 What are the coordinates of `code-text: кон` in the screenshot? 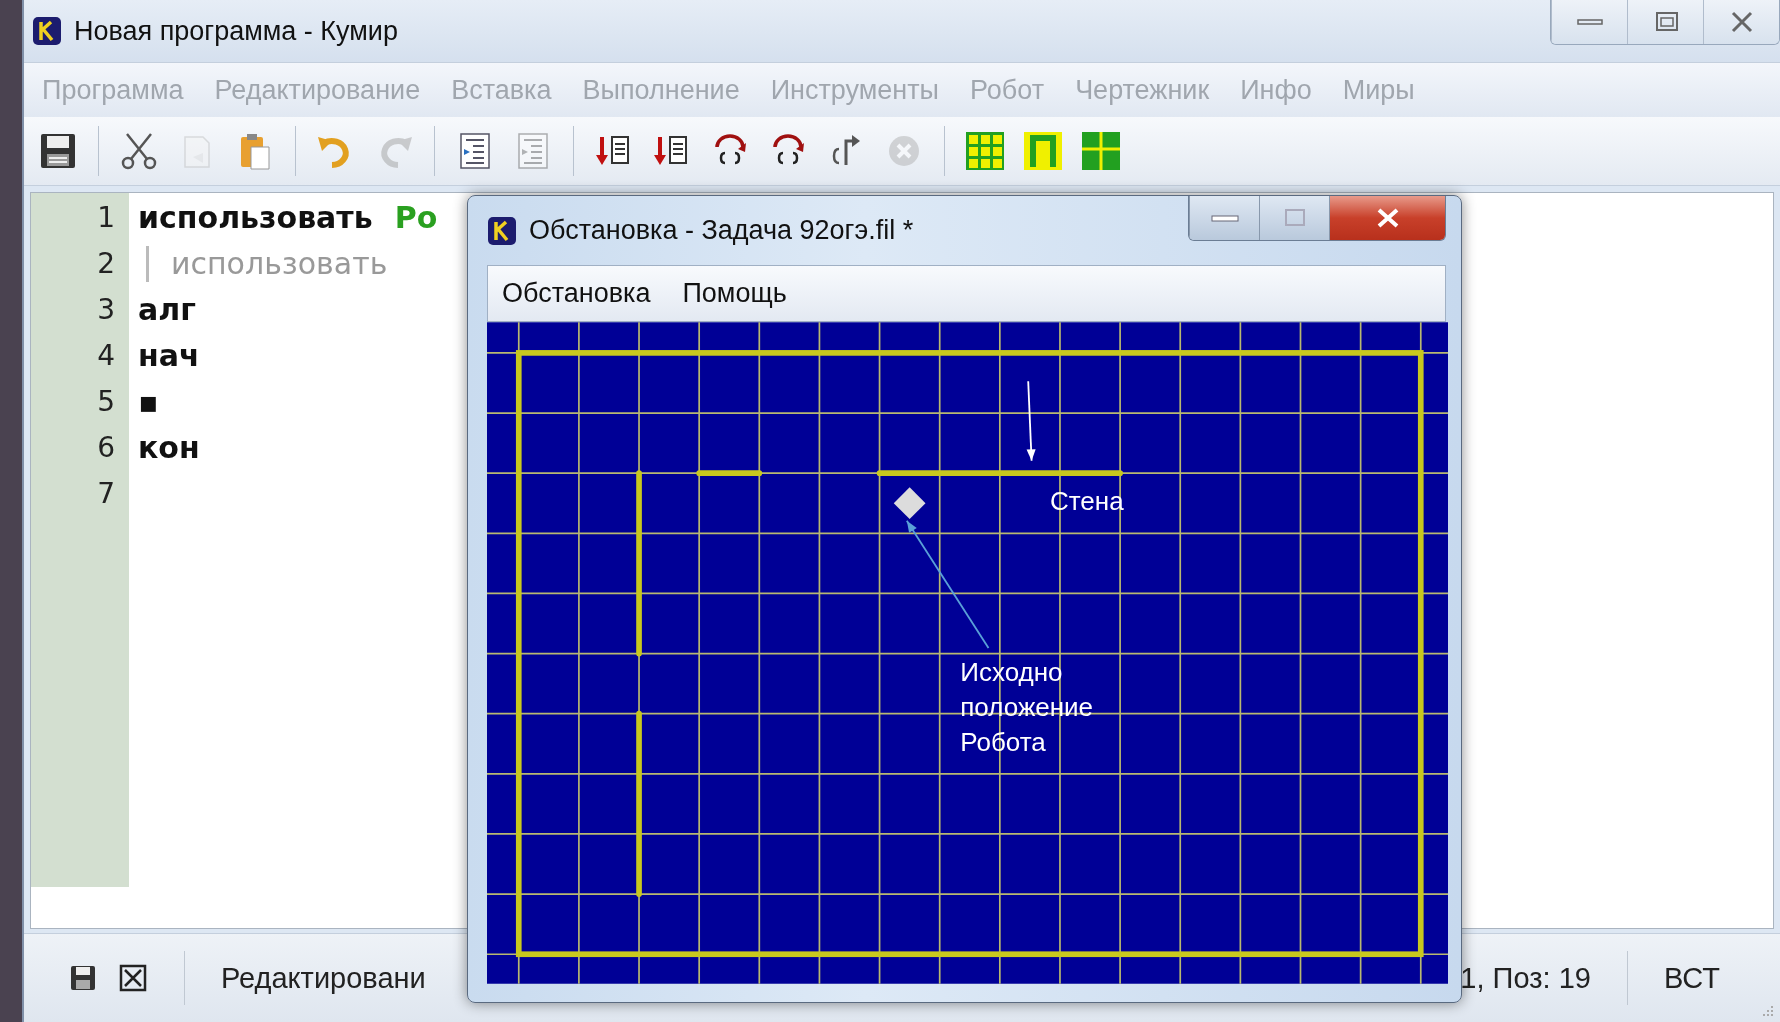 It's located at (169, 448).